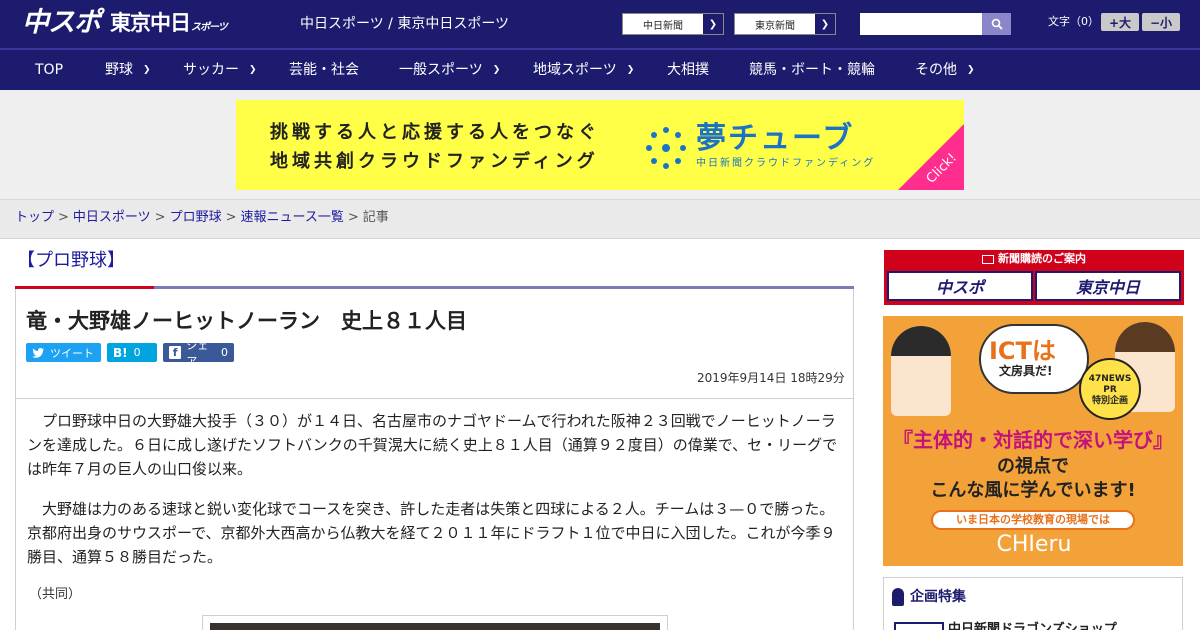  I want to click on nav-item-label: 競馬・ボート・競輪, so click(812, 70).